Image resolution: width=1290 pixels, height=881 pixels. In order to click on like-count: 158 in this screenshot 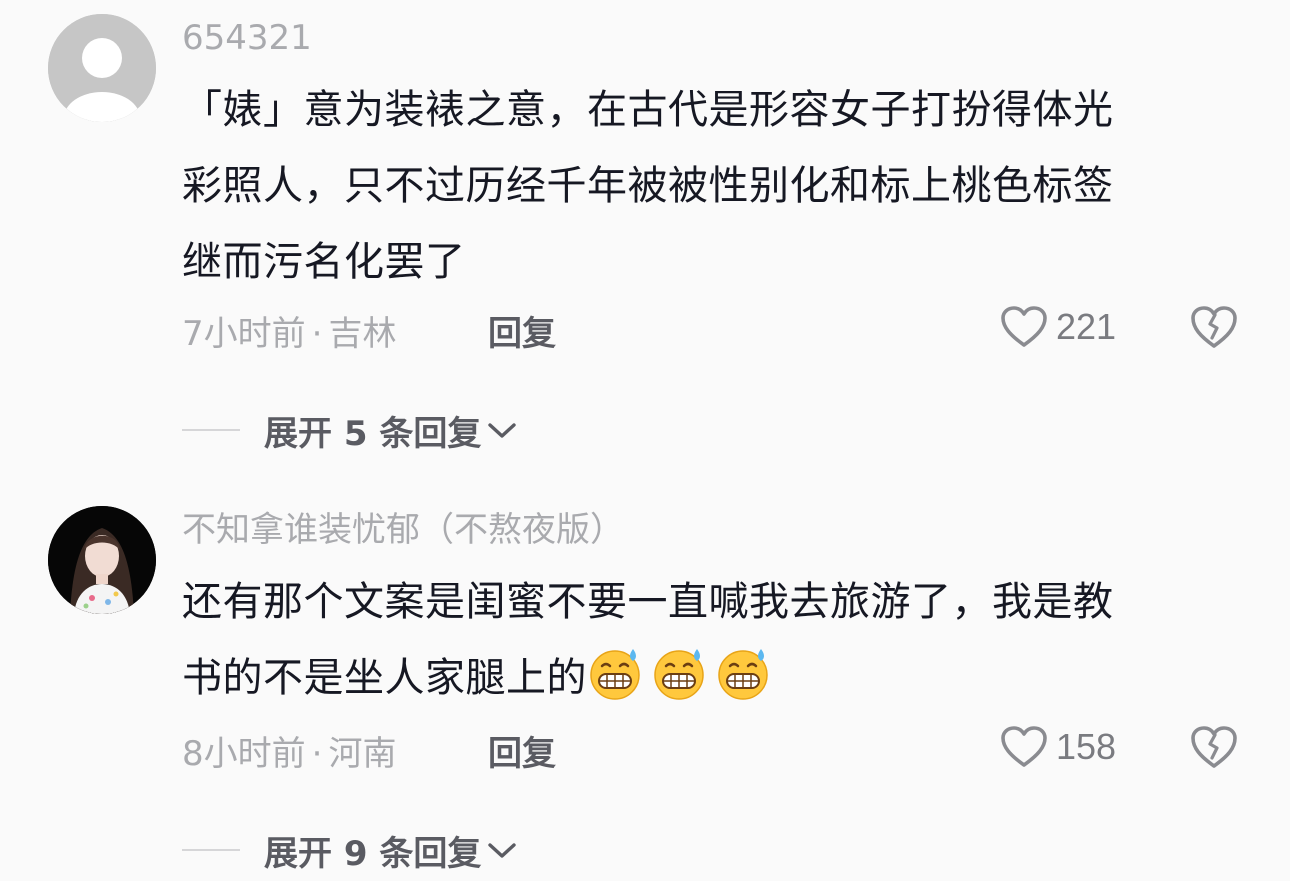, I will do `click(1086, 746)`.